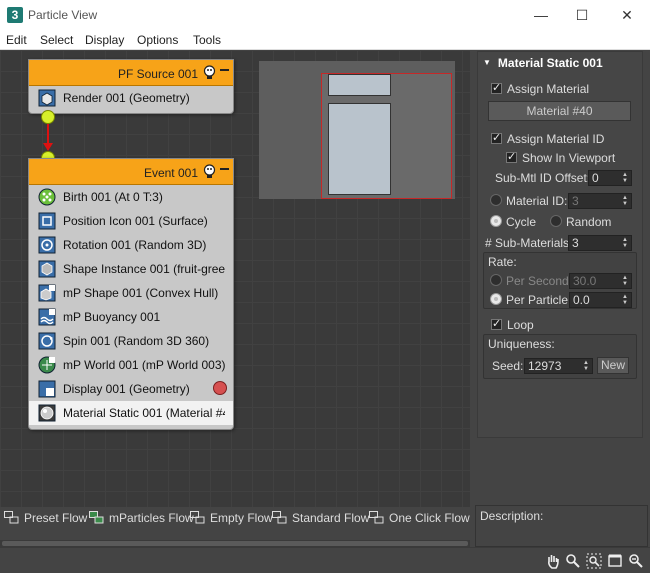  I want to click on operator-label: mP Buoyancy 001, so click(112, 317).